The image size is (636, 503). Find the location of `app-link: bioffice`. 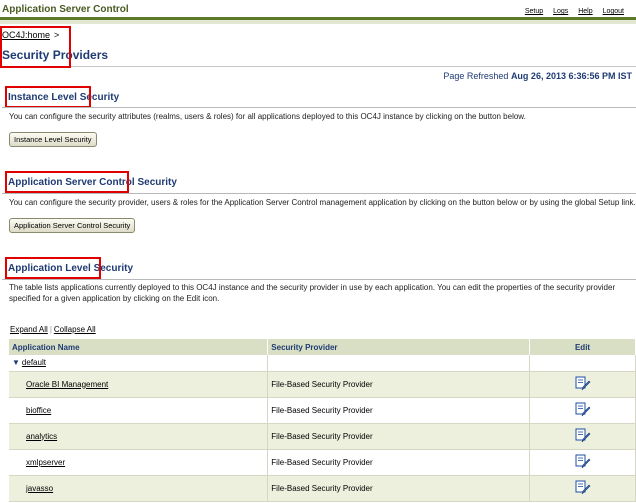

app-link: bioffice is located at coordinates (38, 410).